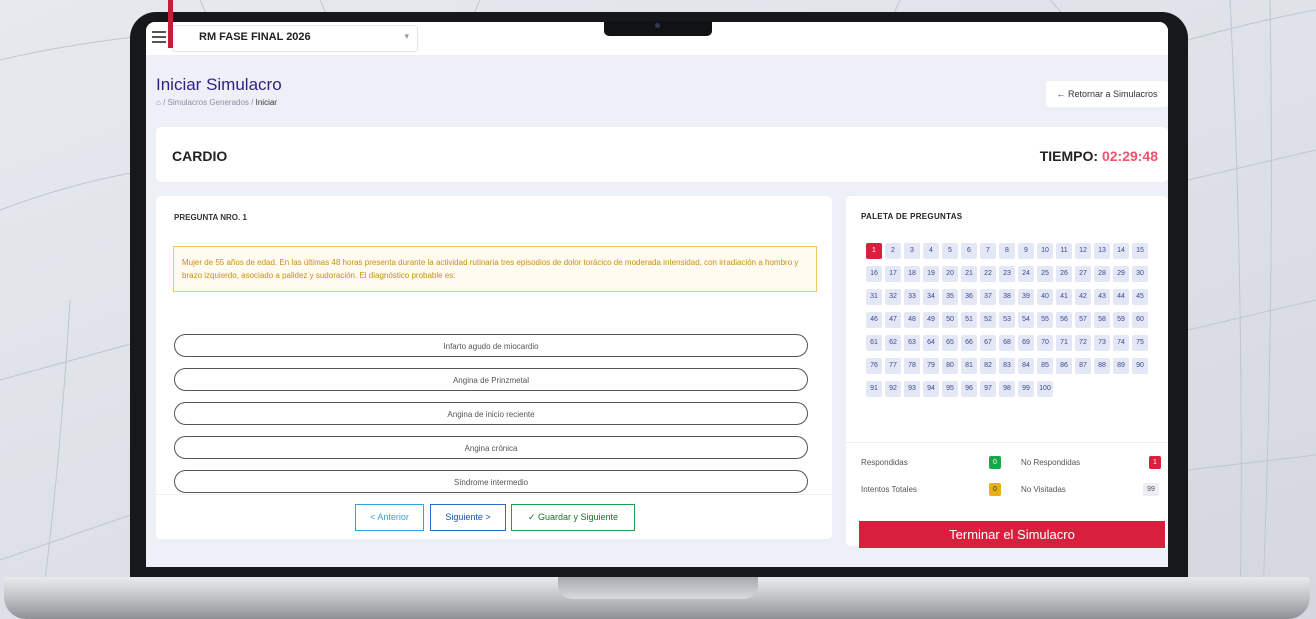 This screenshot has width=1316, height=619. What do you see at coordinates (912, 320) in the screenshot?
I see `palette-question-48: 48` at bounding box center [912, 320].